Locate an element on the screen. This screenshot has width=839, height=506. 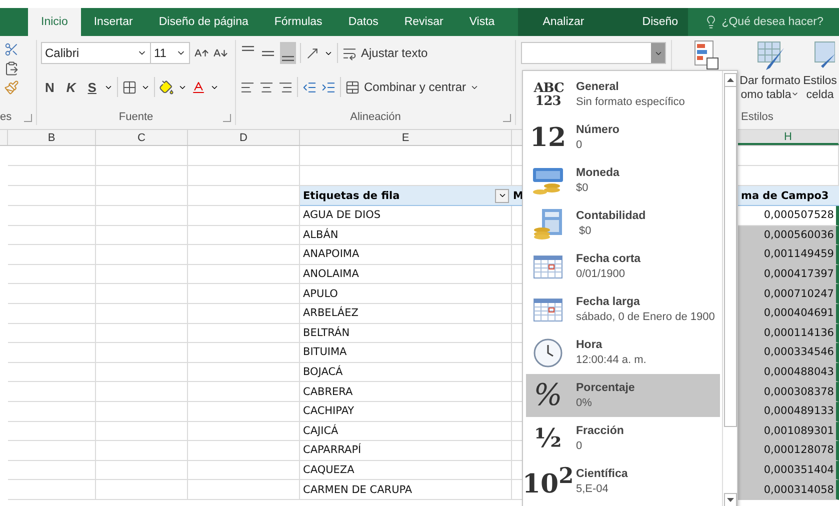
increase-indent-icon is located at coordinates (328, 87).